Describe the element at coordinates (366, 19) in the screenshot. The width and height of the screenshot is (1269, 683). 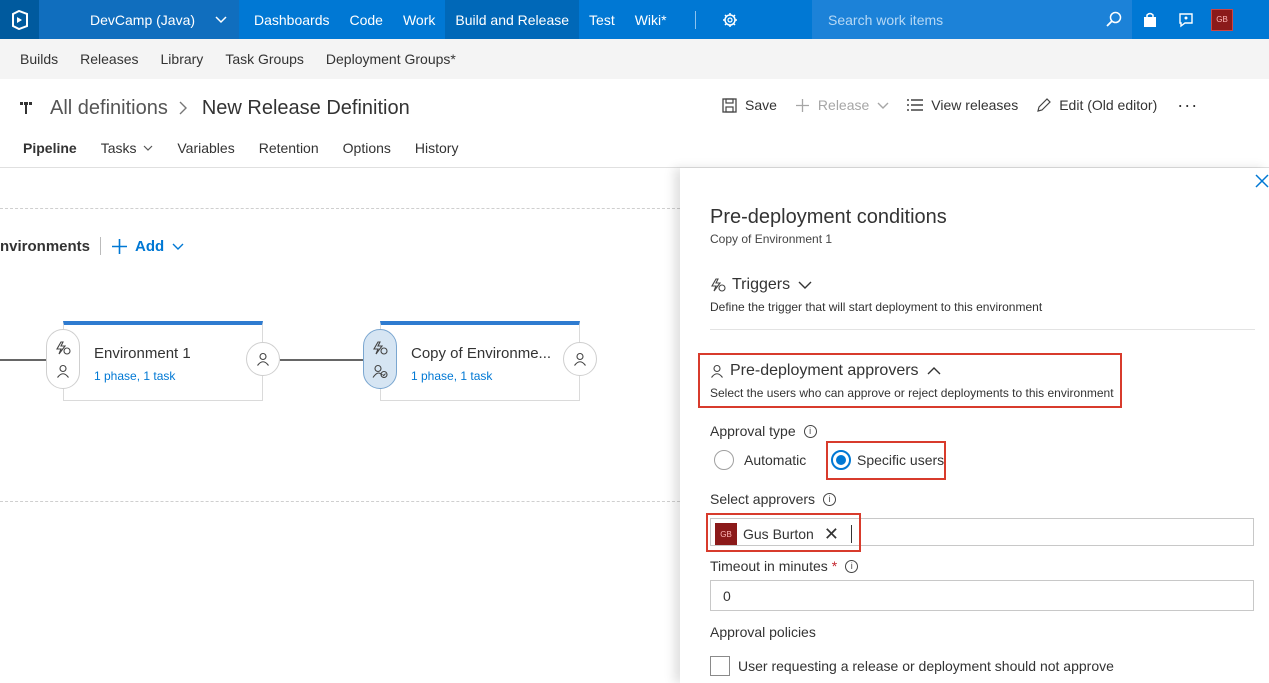
I see `nav-code: Code` at that location.